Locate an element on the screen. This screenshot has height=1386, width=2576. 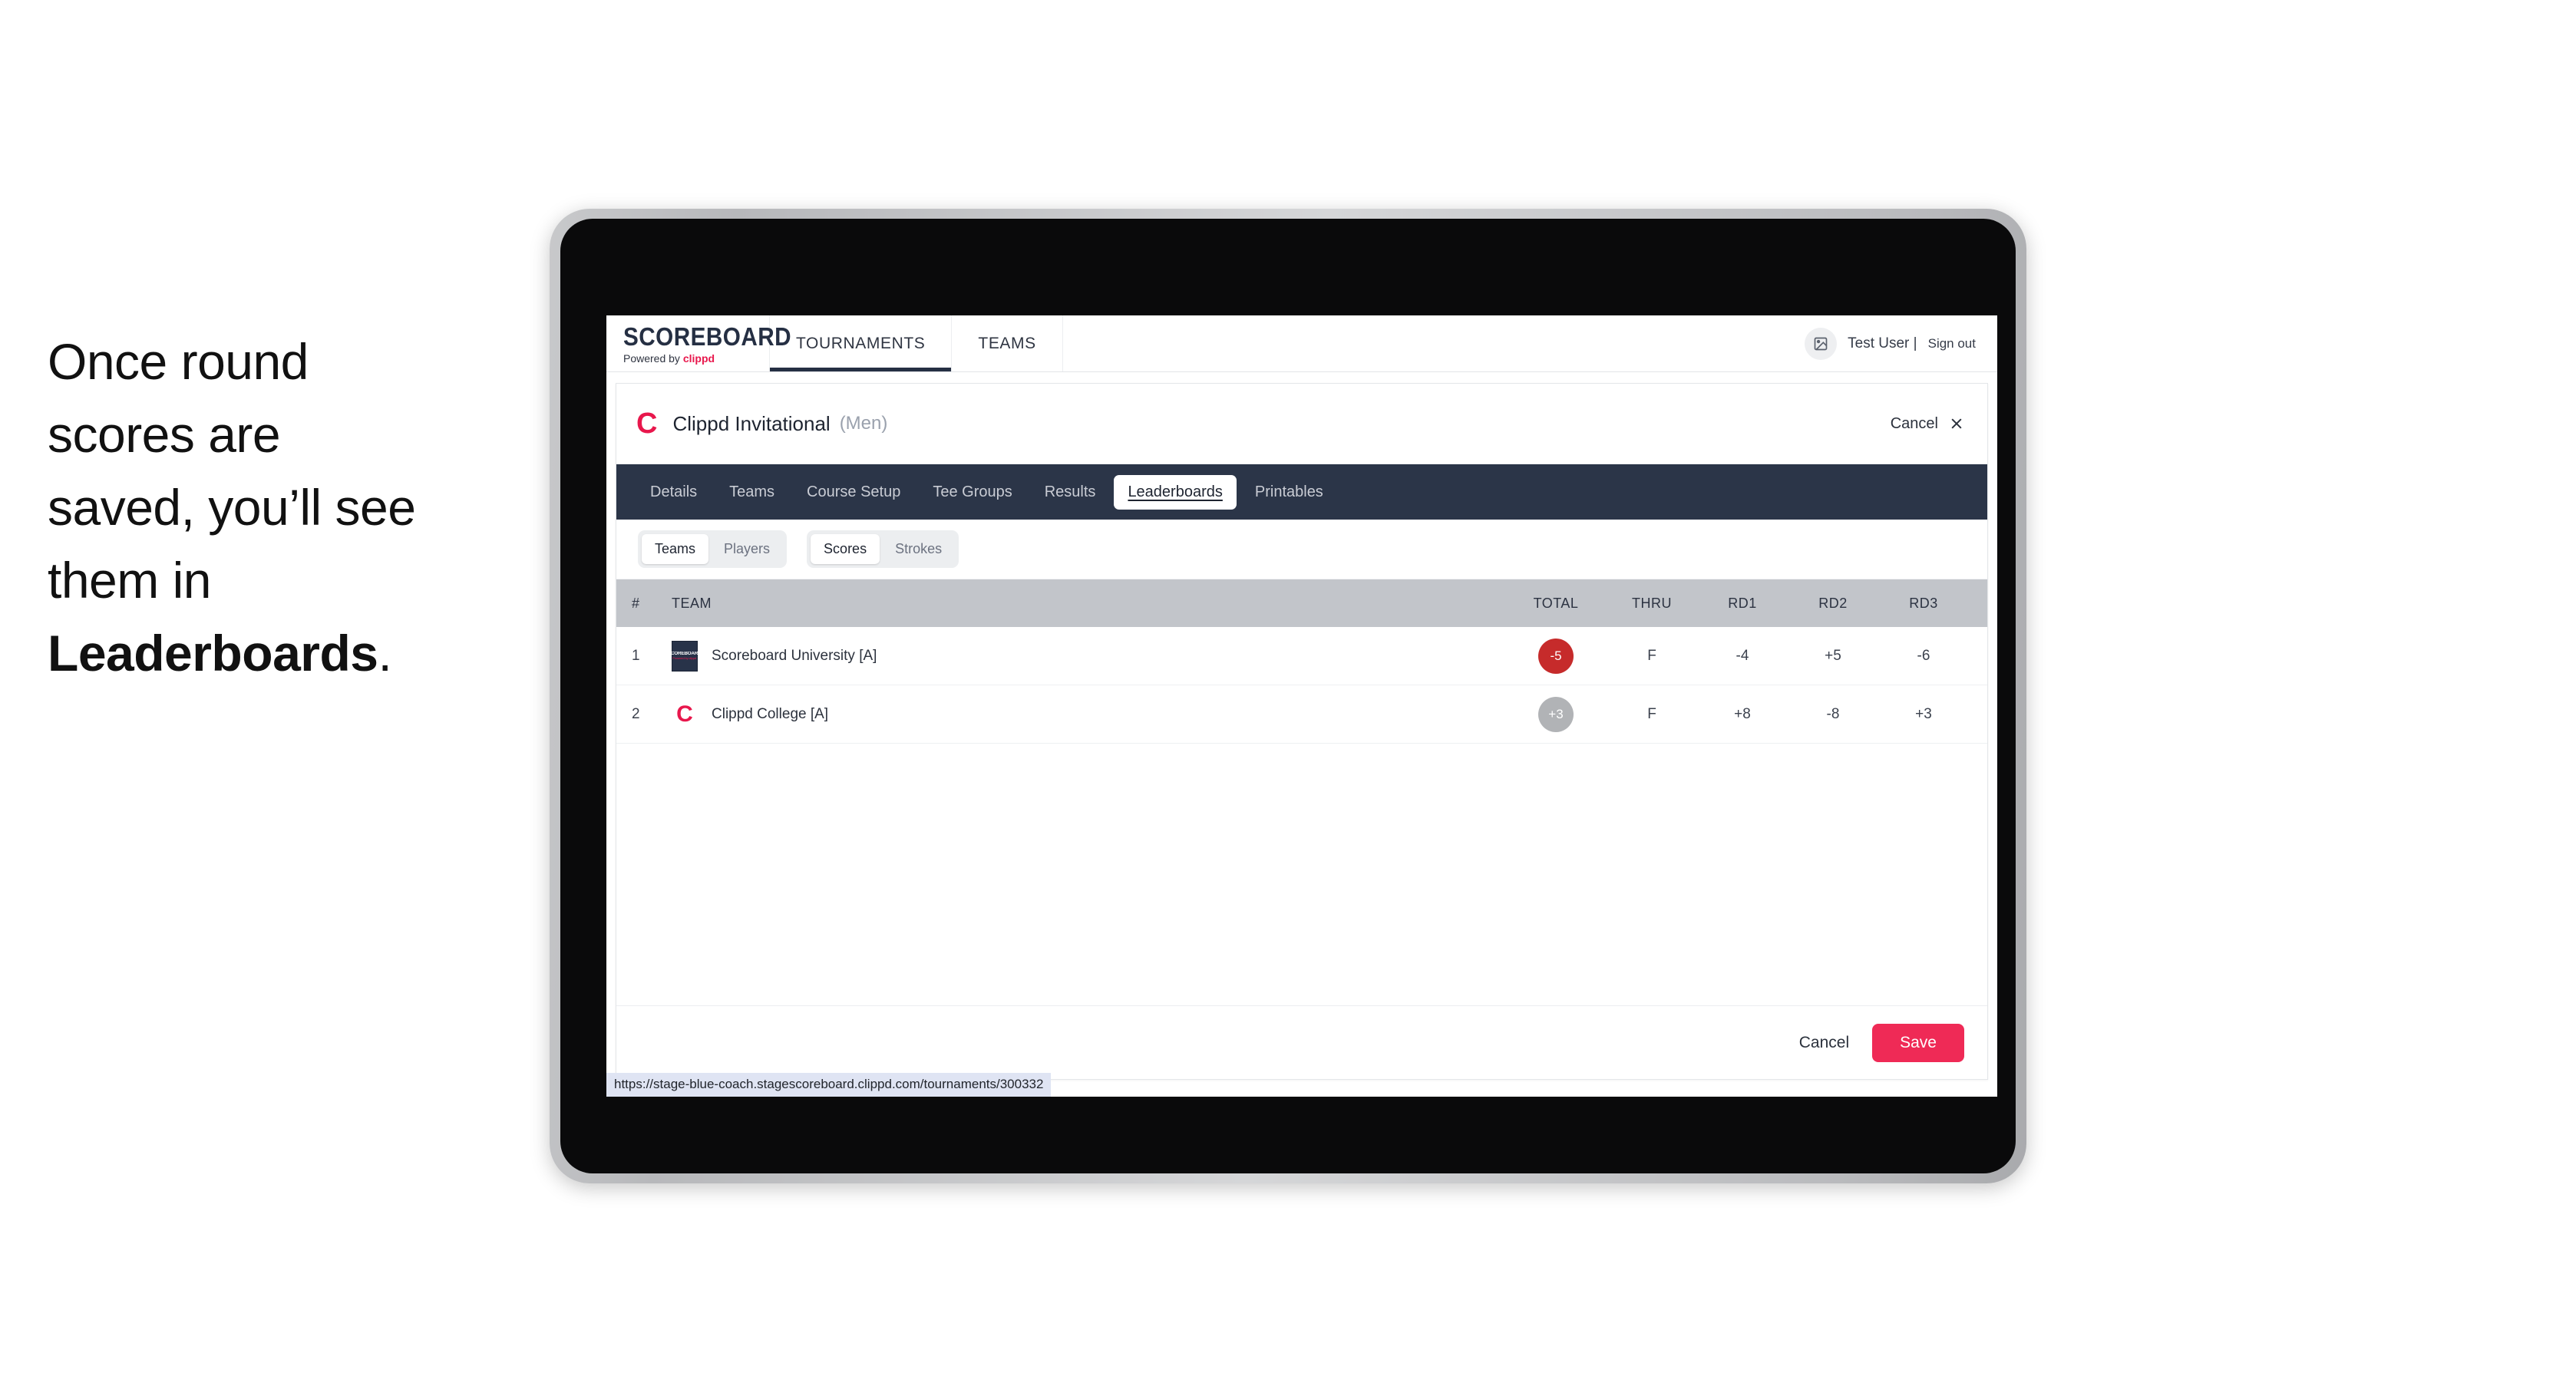
page-title: Clippd Invitational is located at coordinates (751, 423).